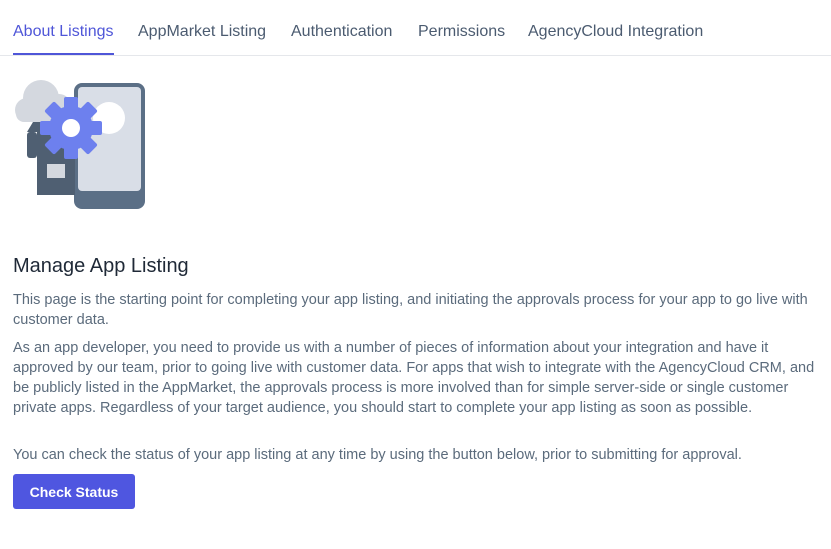 The width and height of the screenshot is (831, 549). Describe the element at coordinates (101, 266) in the screenshot. I see `page-heading: Manage App Listing` at that location.